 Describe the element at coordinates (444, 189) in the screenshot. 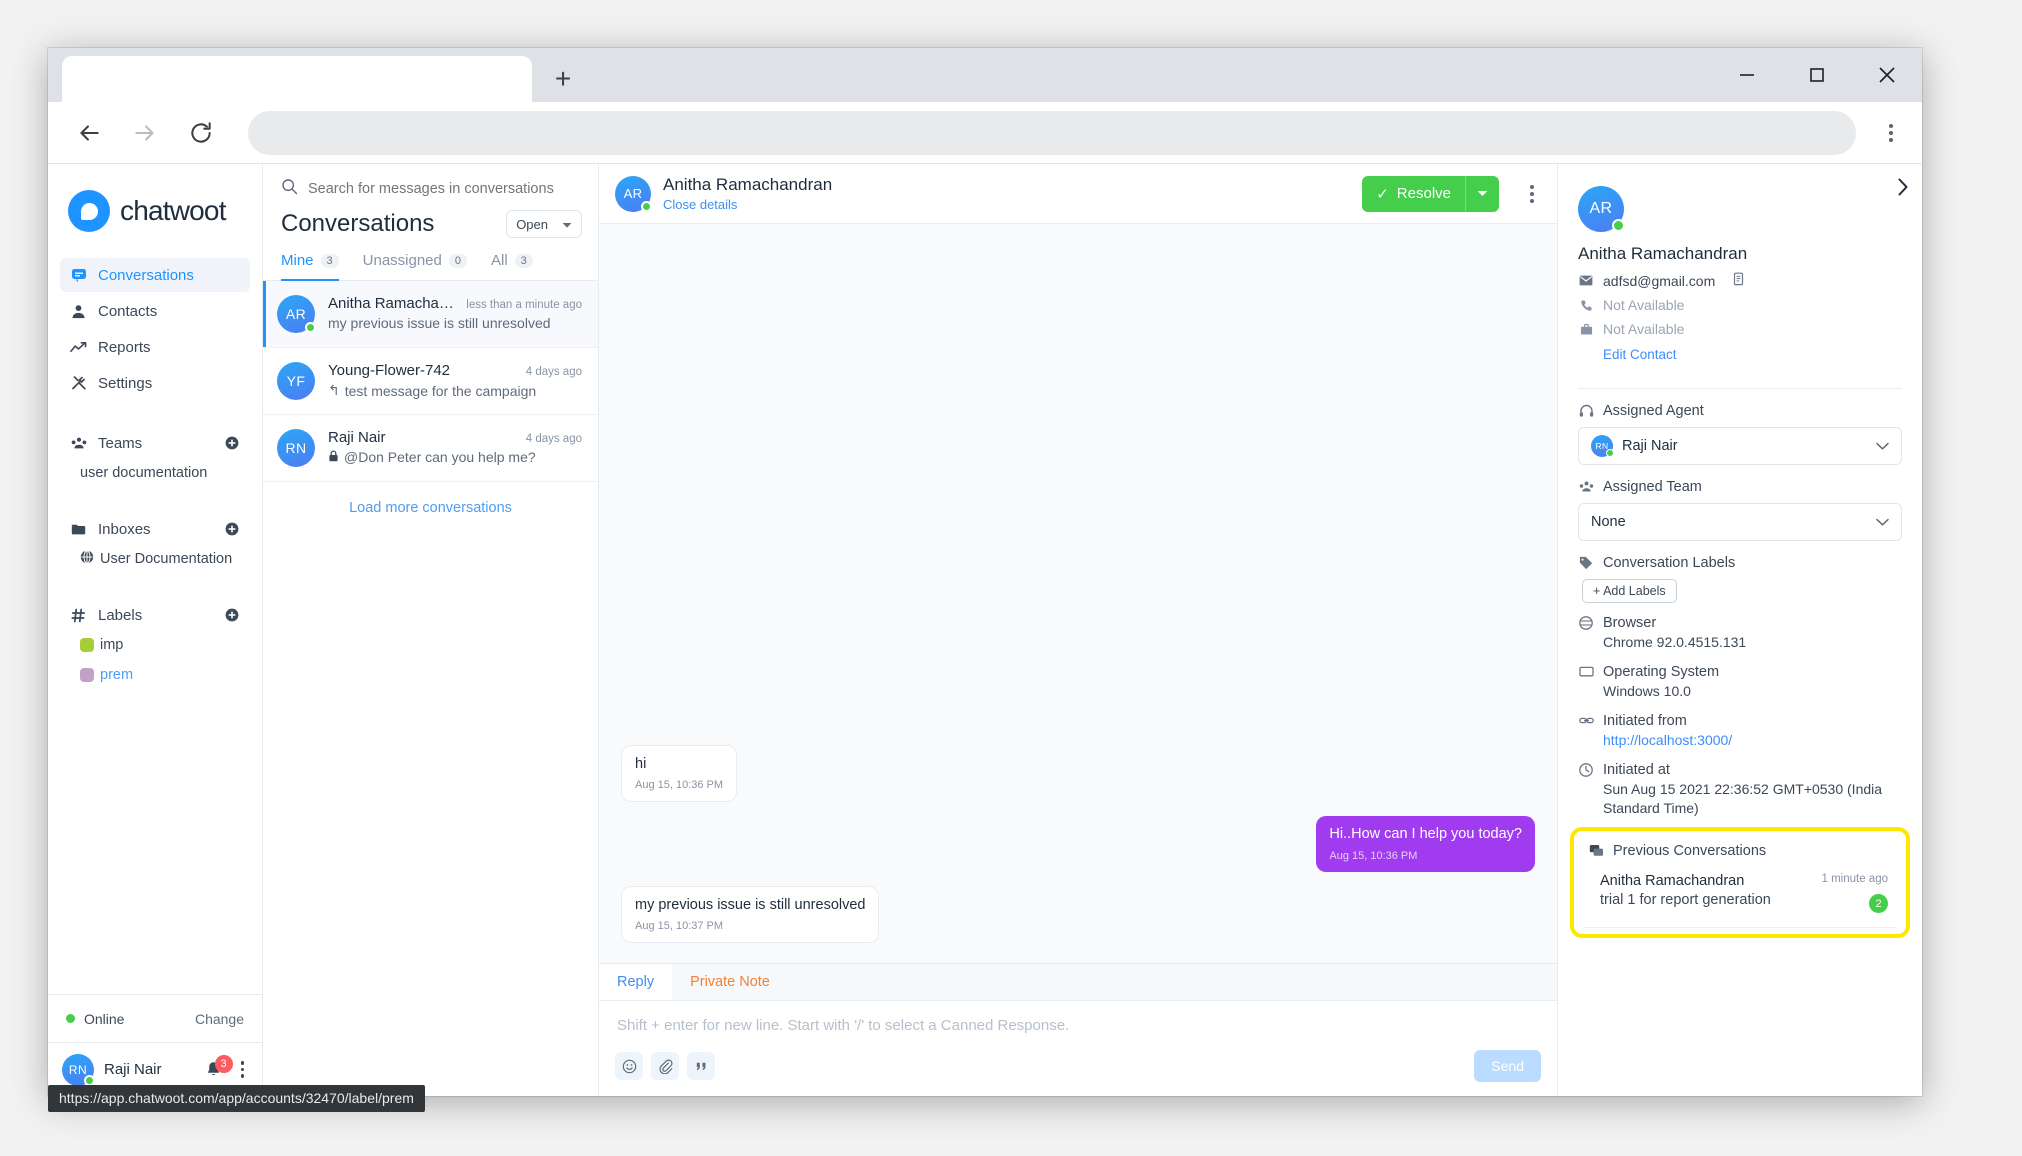

I see `search-input` at that location.